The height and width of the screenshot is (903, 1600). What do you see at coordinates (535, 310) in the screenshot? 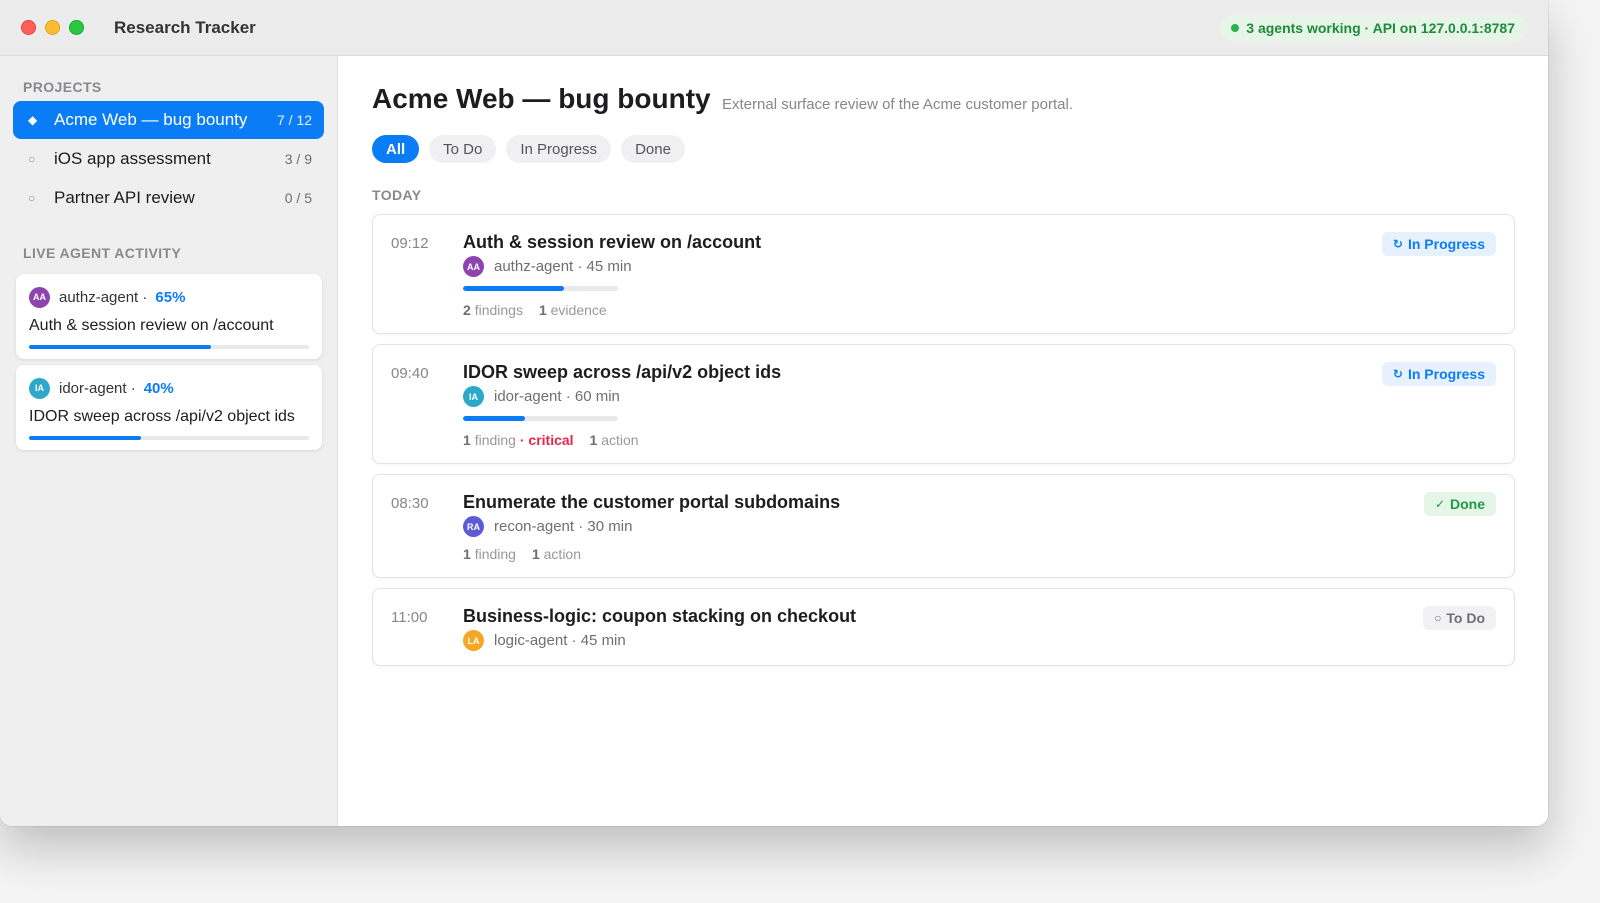
I see `task-stats: 2 findings 1 evidence` at bounding box center [535, 310].